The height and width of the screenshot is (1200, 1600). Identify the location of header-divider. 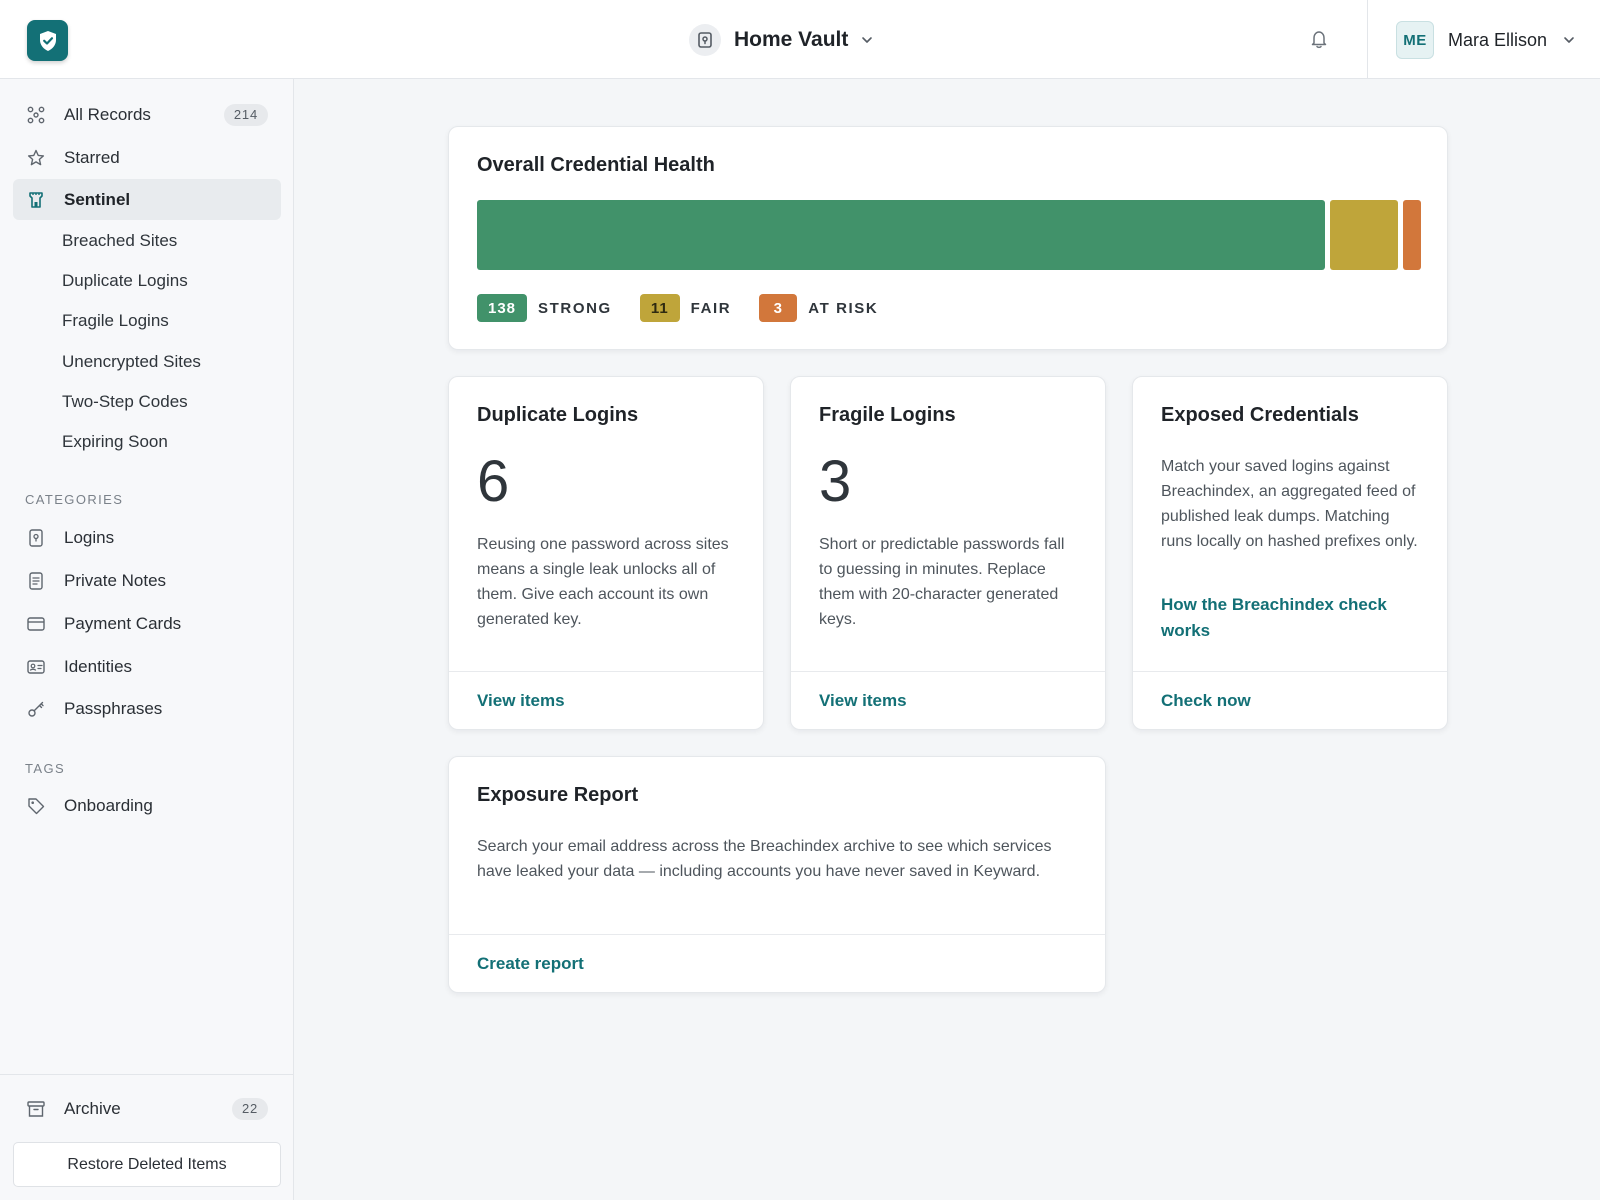
(1367, 39).